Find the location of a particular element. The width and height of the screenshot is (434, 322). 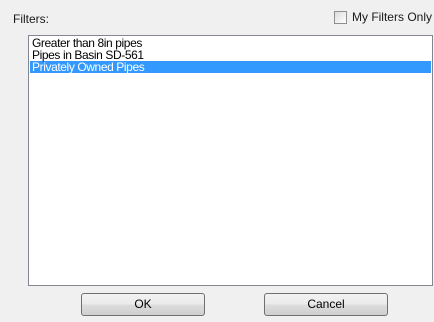

filters-label: Filters: is located at coordinates (31, 19).